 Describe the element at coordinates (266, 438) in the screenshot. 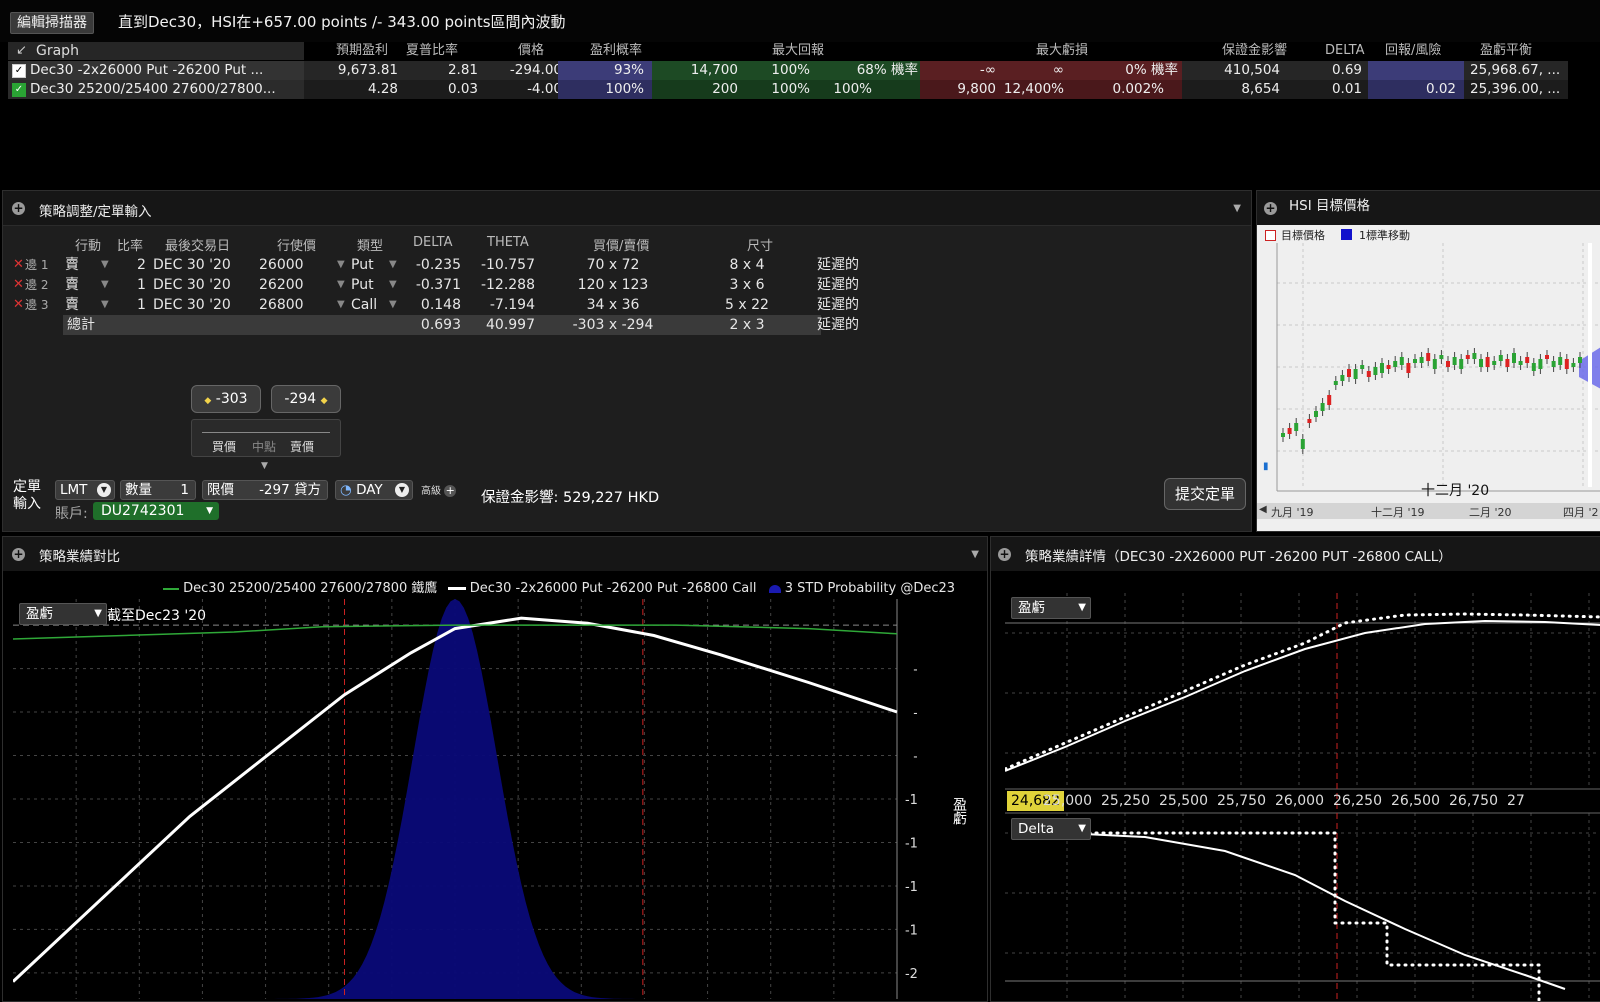

I see `price-slider: 買價 中點 賣價` at that location.